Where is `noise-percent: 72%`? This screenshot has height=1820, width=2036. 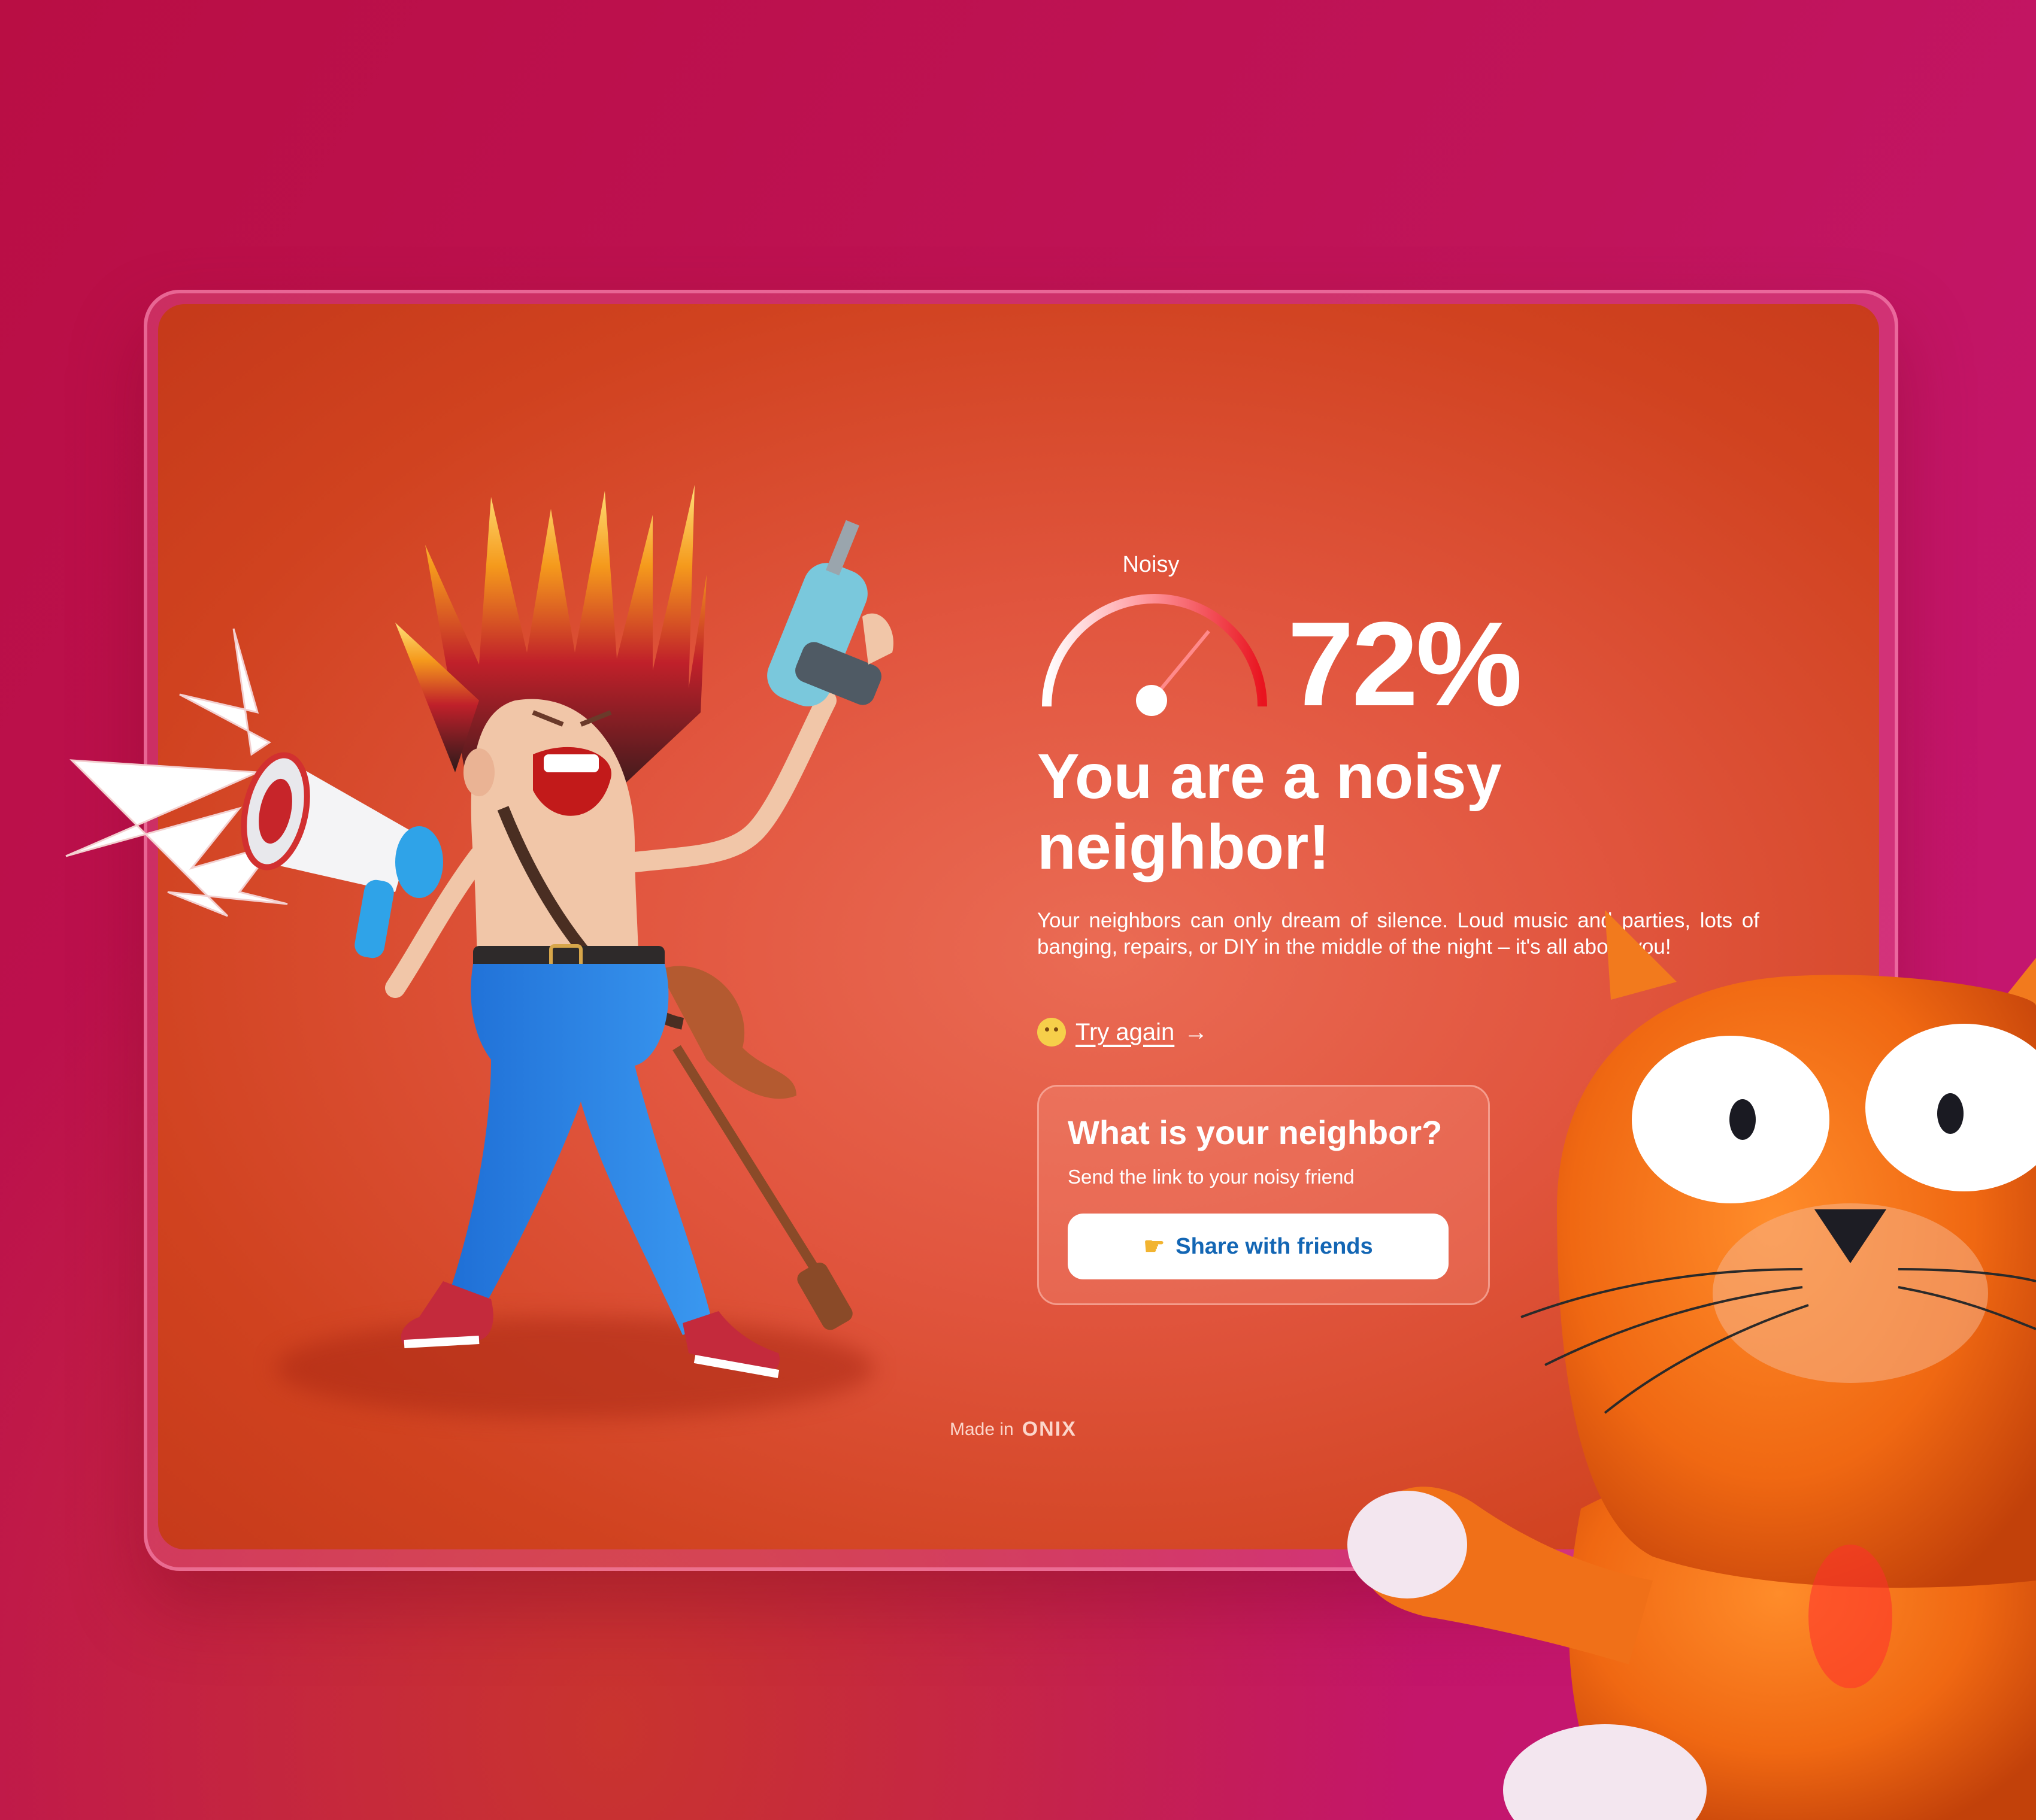
noise-percent: 72% is located at coordinates (1404, 664).